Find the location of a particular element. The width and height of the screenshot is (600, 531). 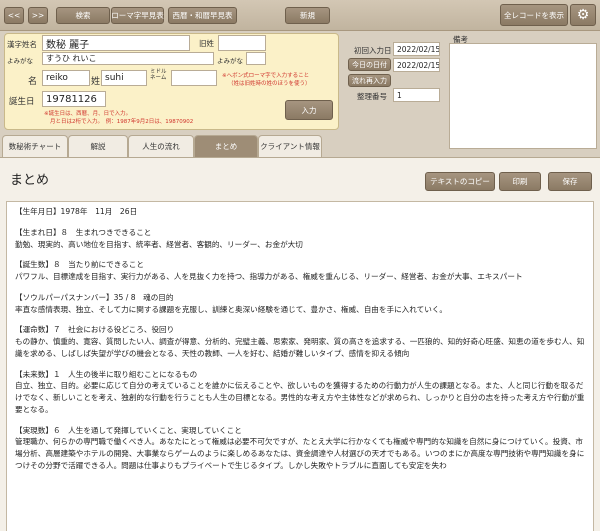

tab-client-info: クライアント情報 is located at coordinates (290, 146).